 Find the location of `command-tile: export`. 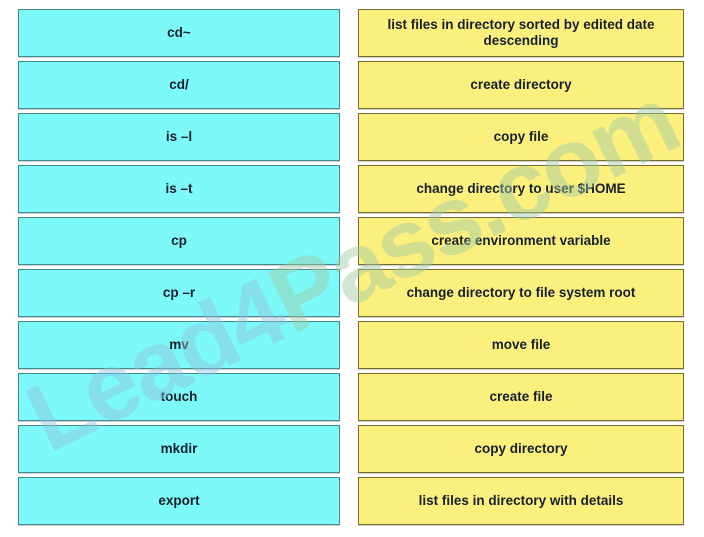

command-tile: export is located at coordinates (179, 501).